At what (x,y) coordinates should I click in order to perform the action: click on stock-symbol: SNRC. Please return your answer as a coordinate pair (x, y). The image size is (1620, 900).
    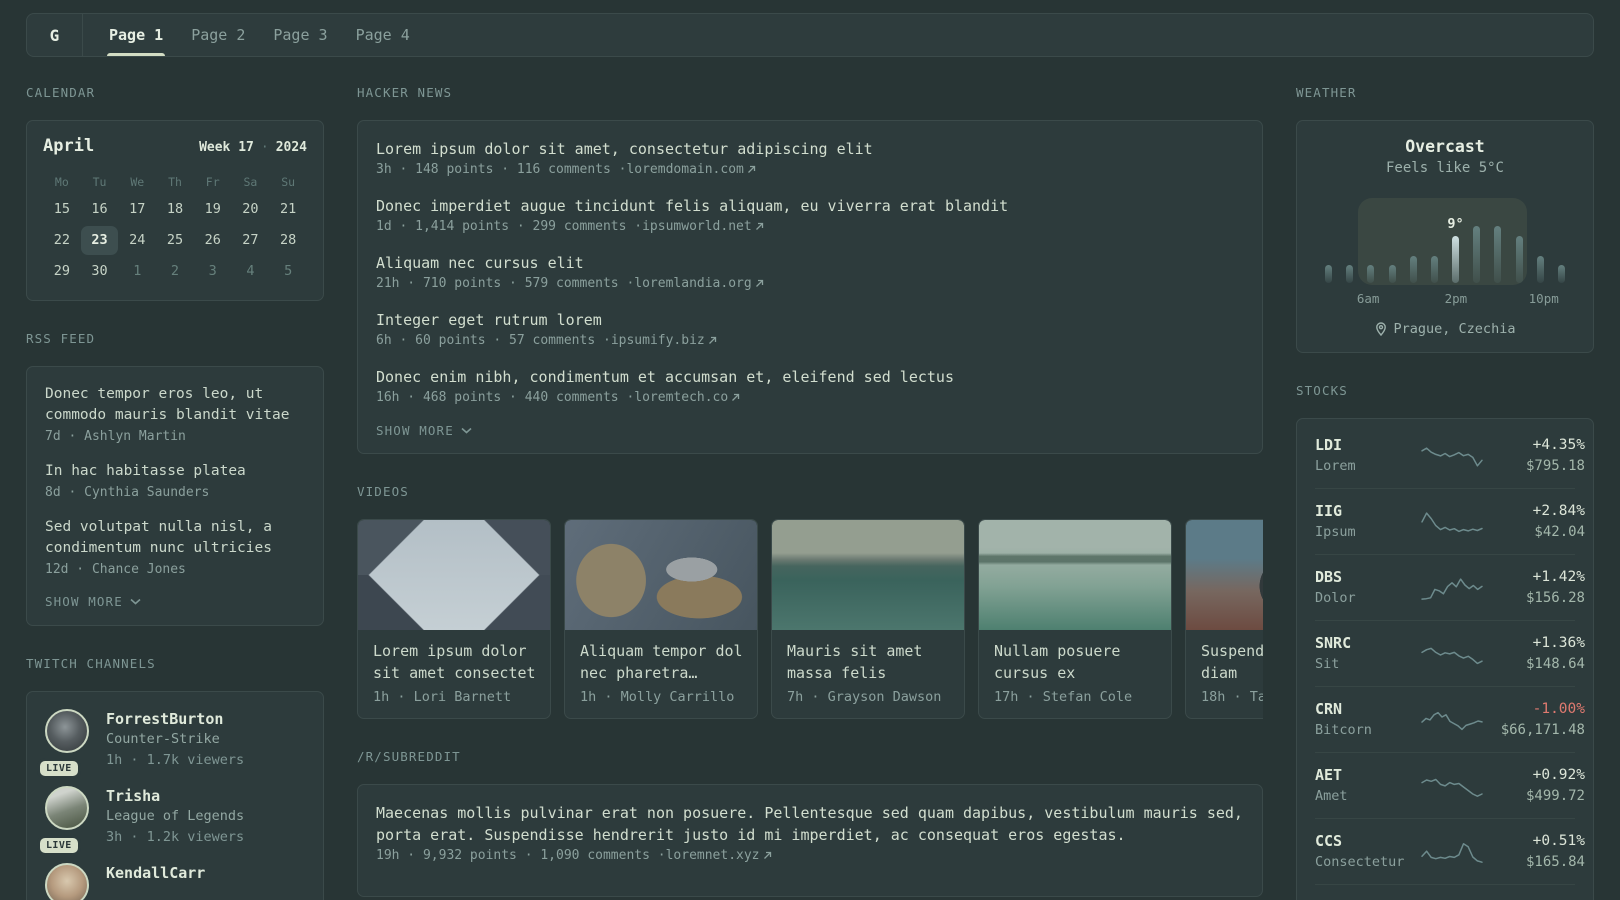
    Looking at the image, I should click on (1333, 643).